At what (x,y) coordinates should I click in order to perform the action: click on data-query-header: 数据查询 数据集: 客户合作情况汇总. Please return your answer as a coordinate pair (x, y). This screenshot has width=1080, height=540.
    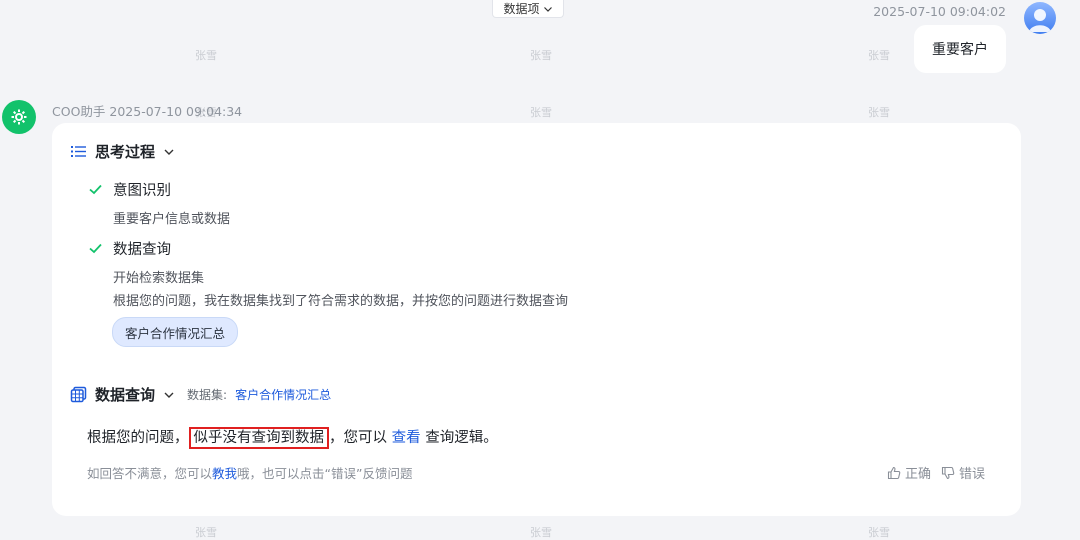
    Looking at the image, I should click on (200, 394).